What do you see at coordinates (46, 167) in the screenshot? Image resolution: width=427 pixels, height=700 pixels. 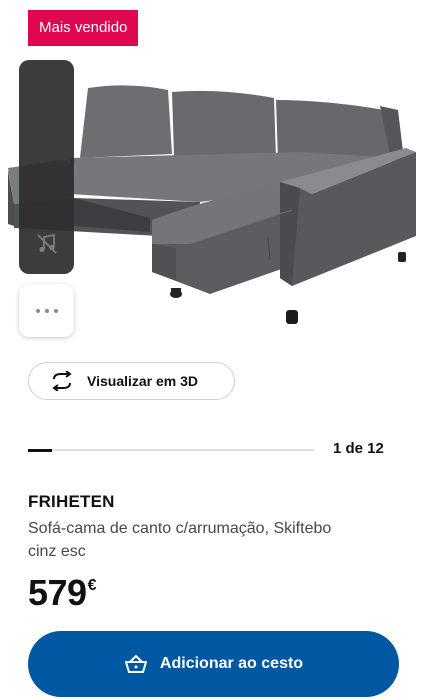 I see `media-side-panel` at bounding box center [46, 167].